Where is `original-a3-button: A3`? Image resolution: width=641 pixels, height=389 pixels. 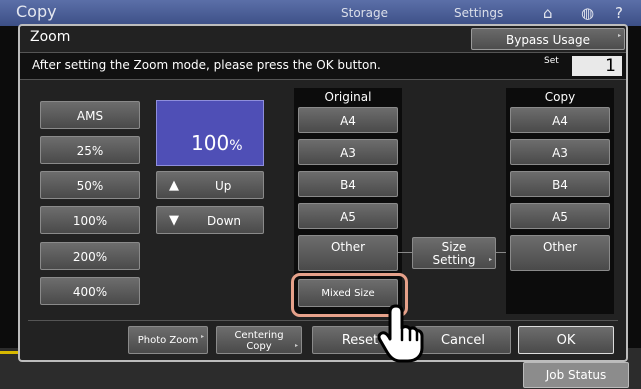 original-a3-button: A3 is located at coordinates (348, 152).